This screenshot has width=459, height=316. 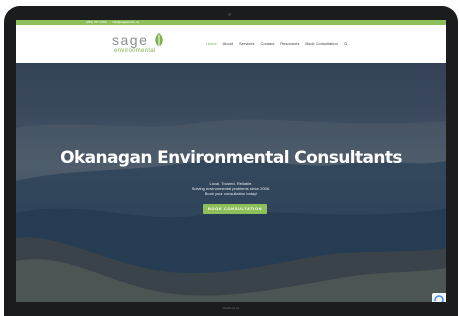 What do you see at coordinates (231, 158) in the screenshot?
I see `hero-title: Okanagan Environmental Consultants` at bounding box center [231, 158].